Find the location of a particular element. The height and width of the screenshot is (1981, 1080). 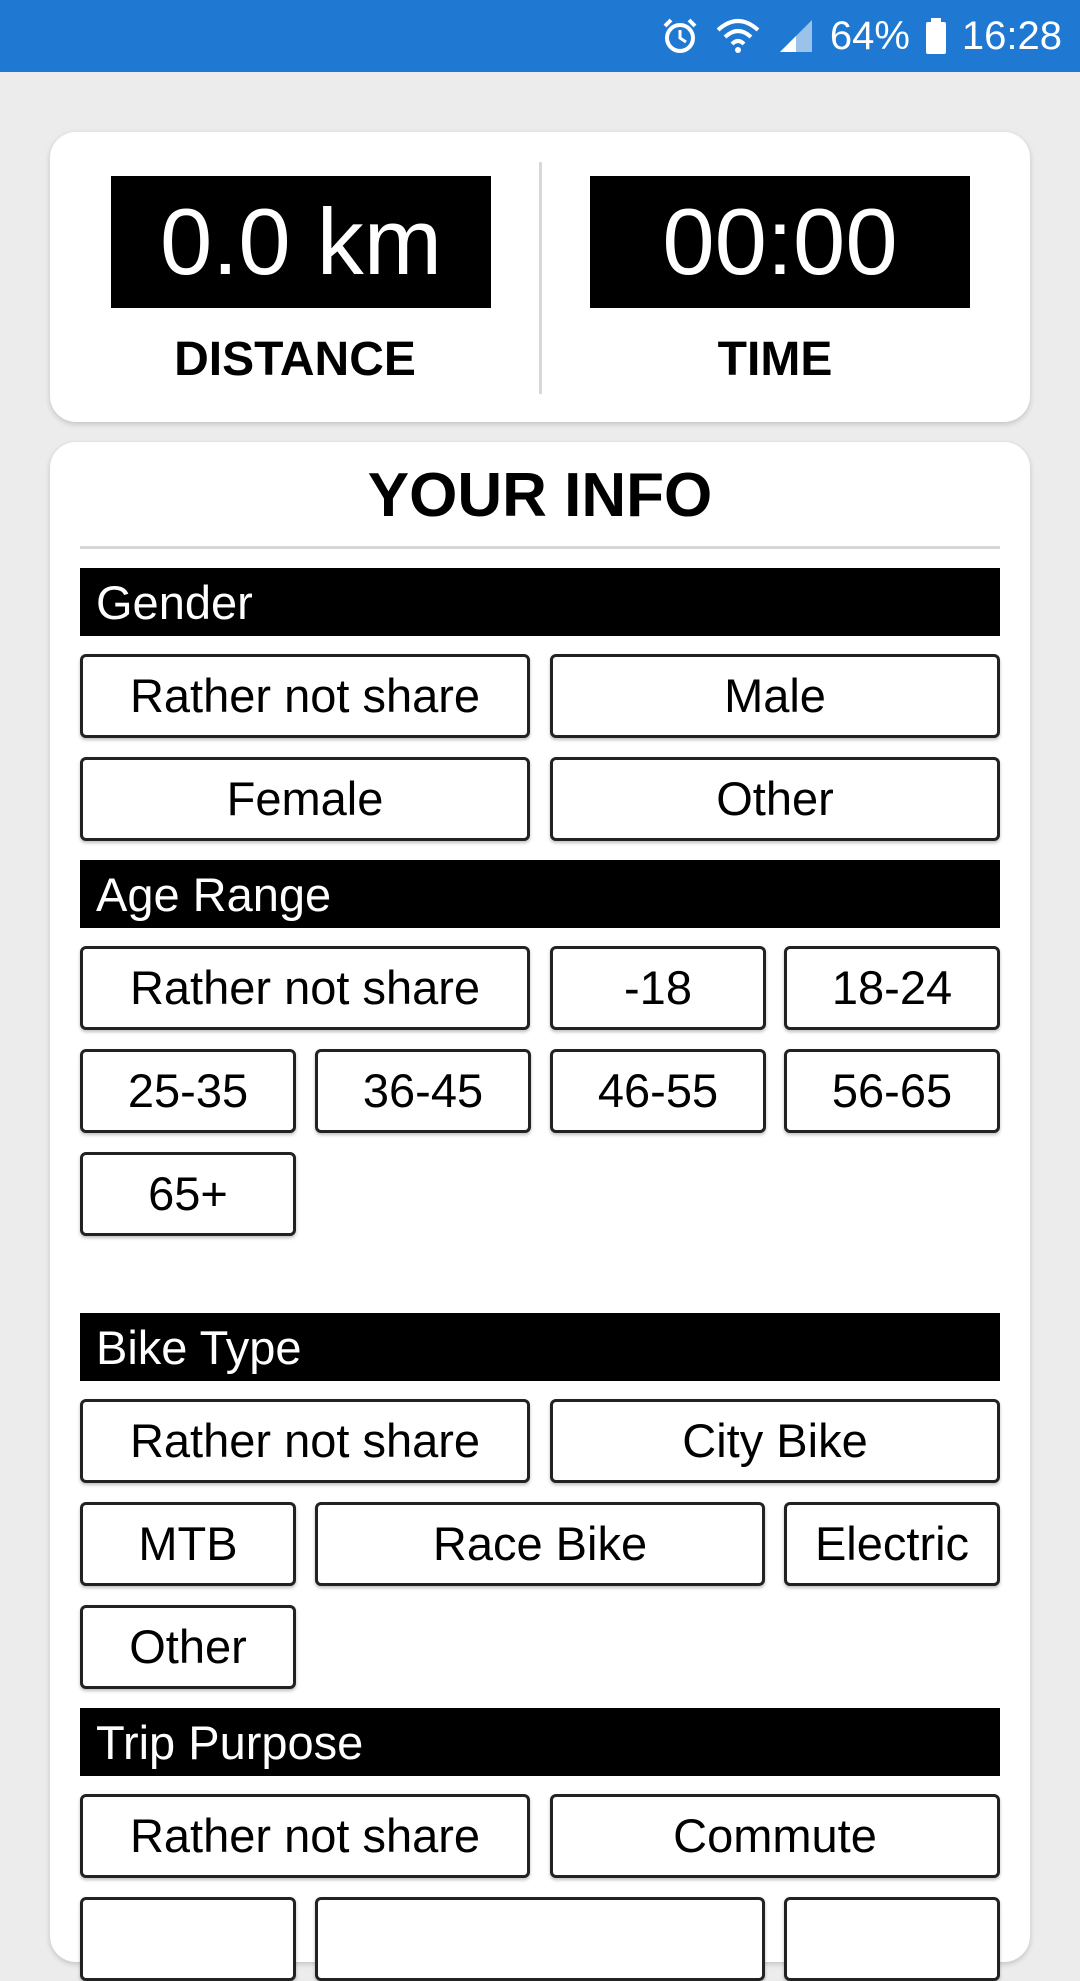

section-header-age-range: Age Range is located at coordinates (540, 894).